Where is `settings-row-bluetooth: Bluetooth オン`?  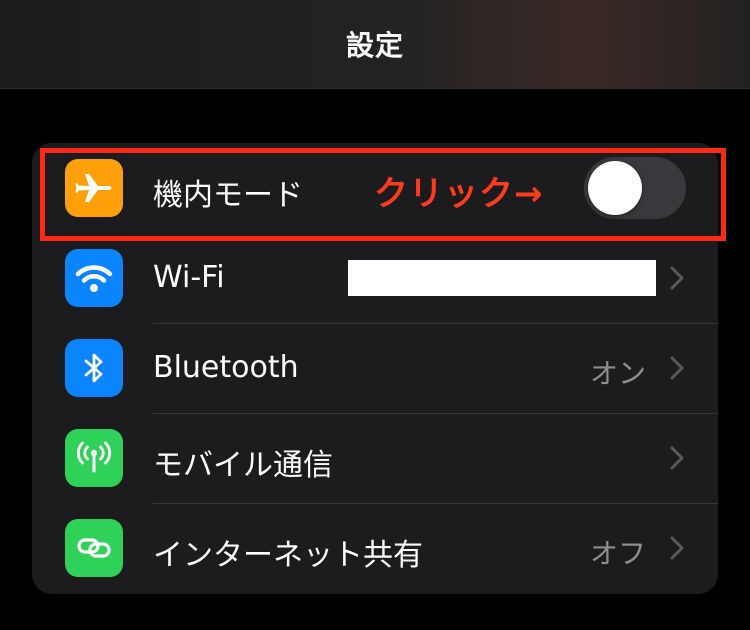
settings-row-bluetooth: Bluetooth オン is located at coordinates (375, 368).